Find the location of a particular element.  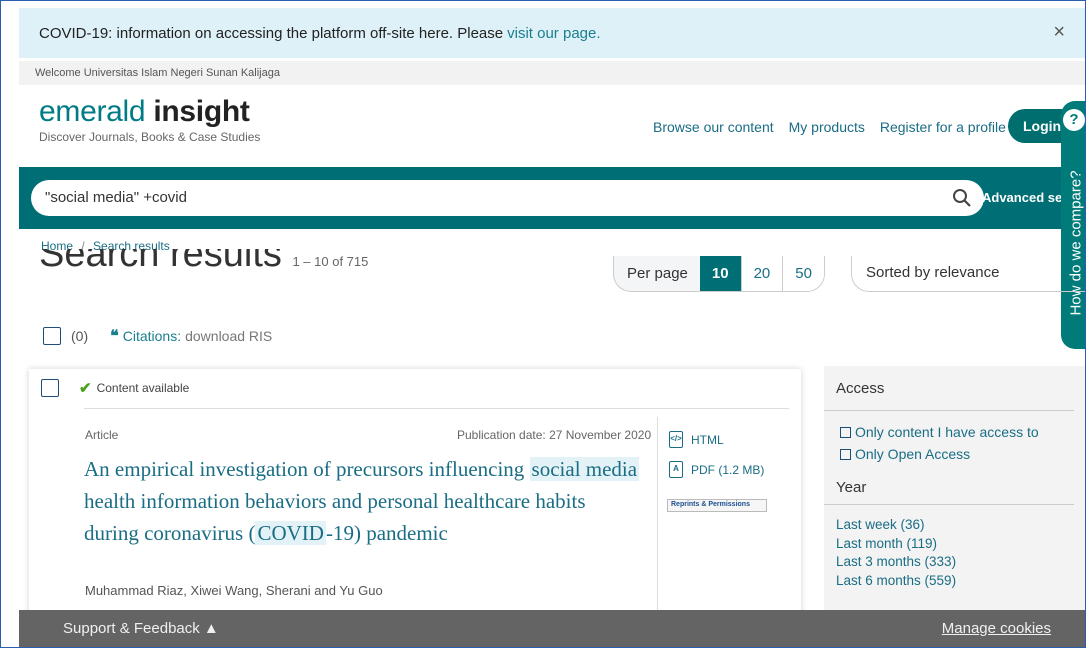

card-vertical-divider is located at coordinates (657, 523).